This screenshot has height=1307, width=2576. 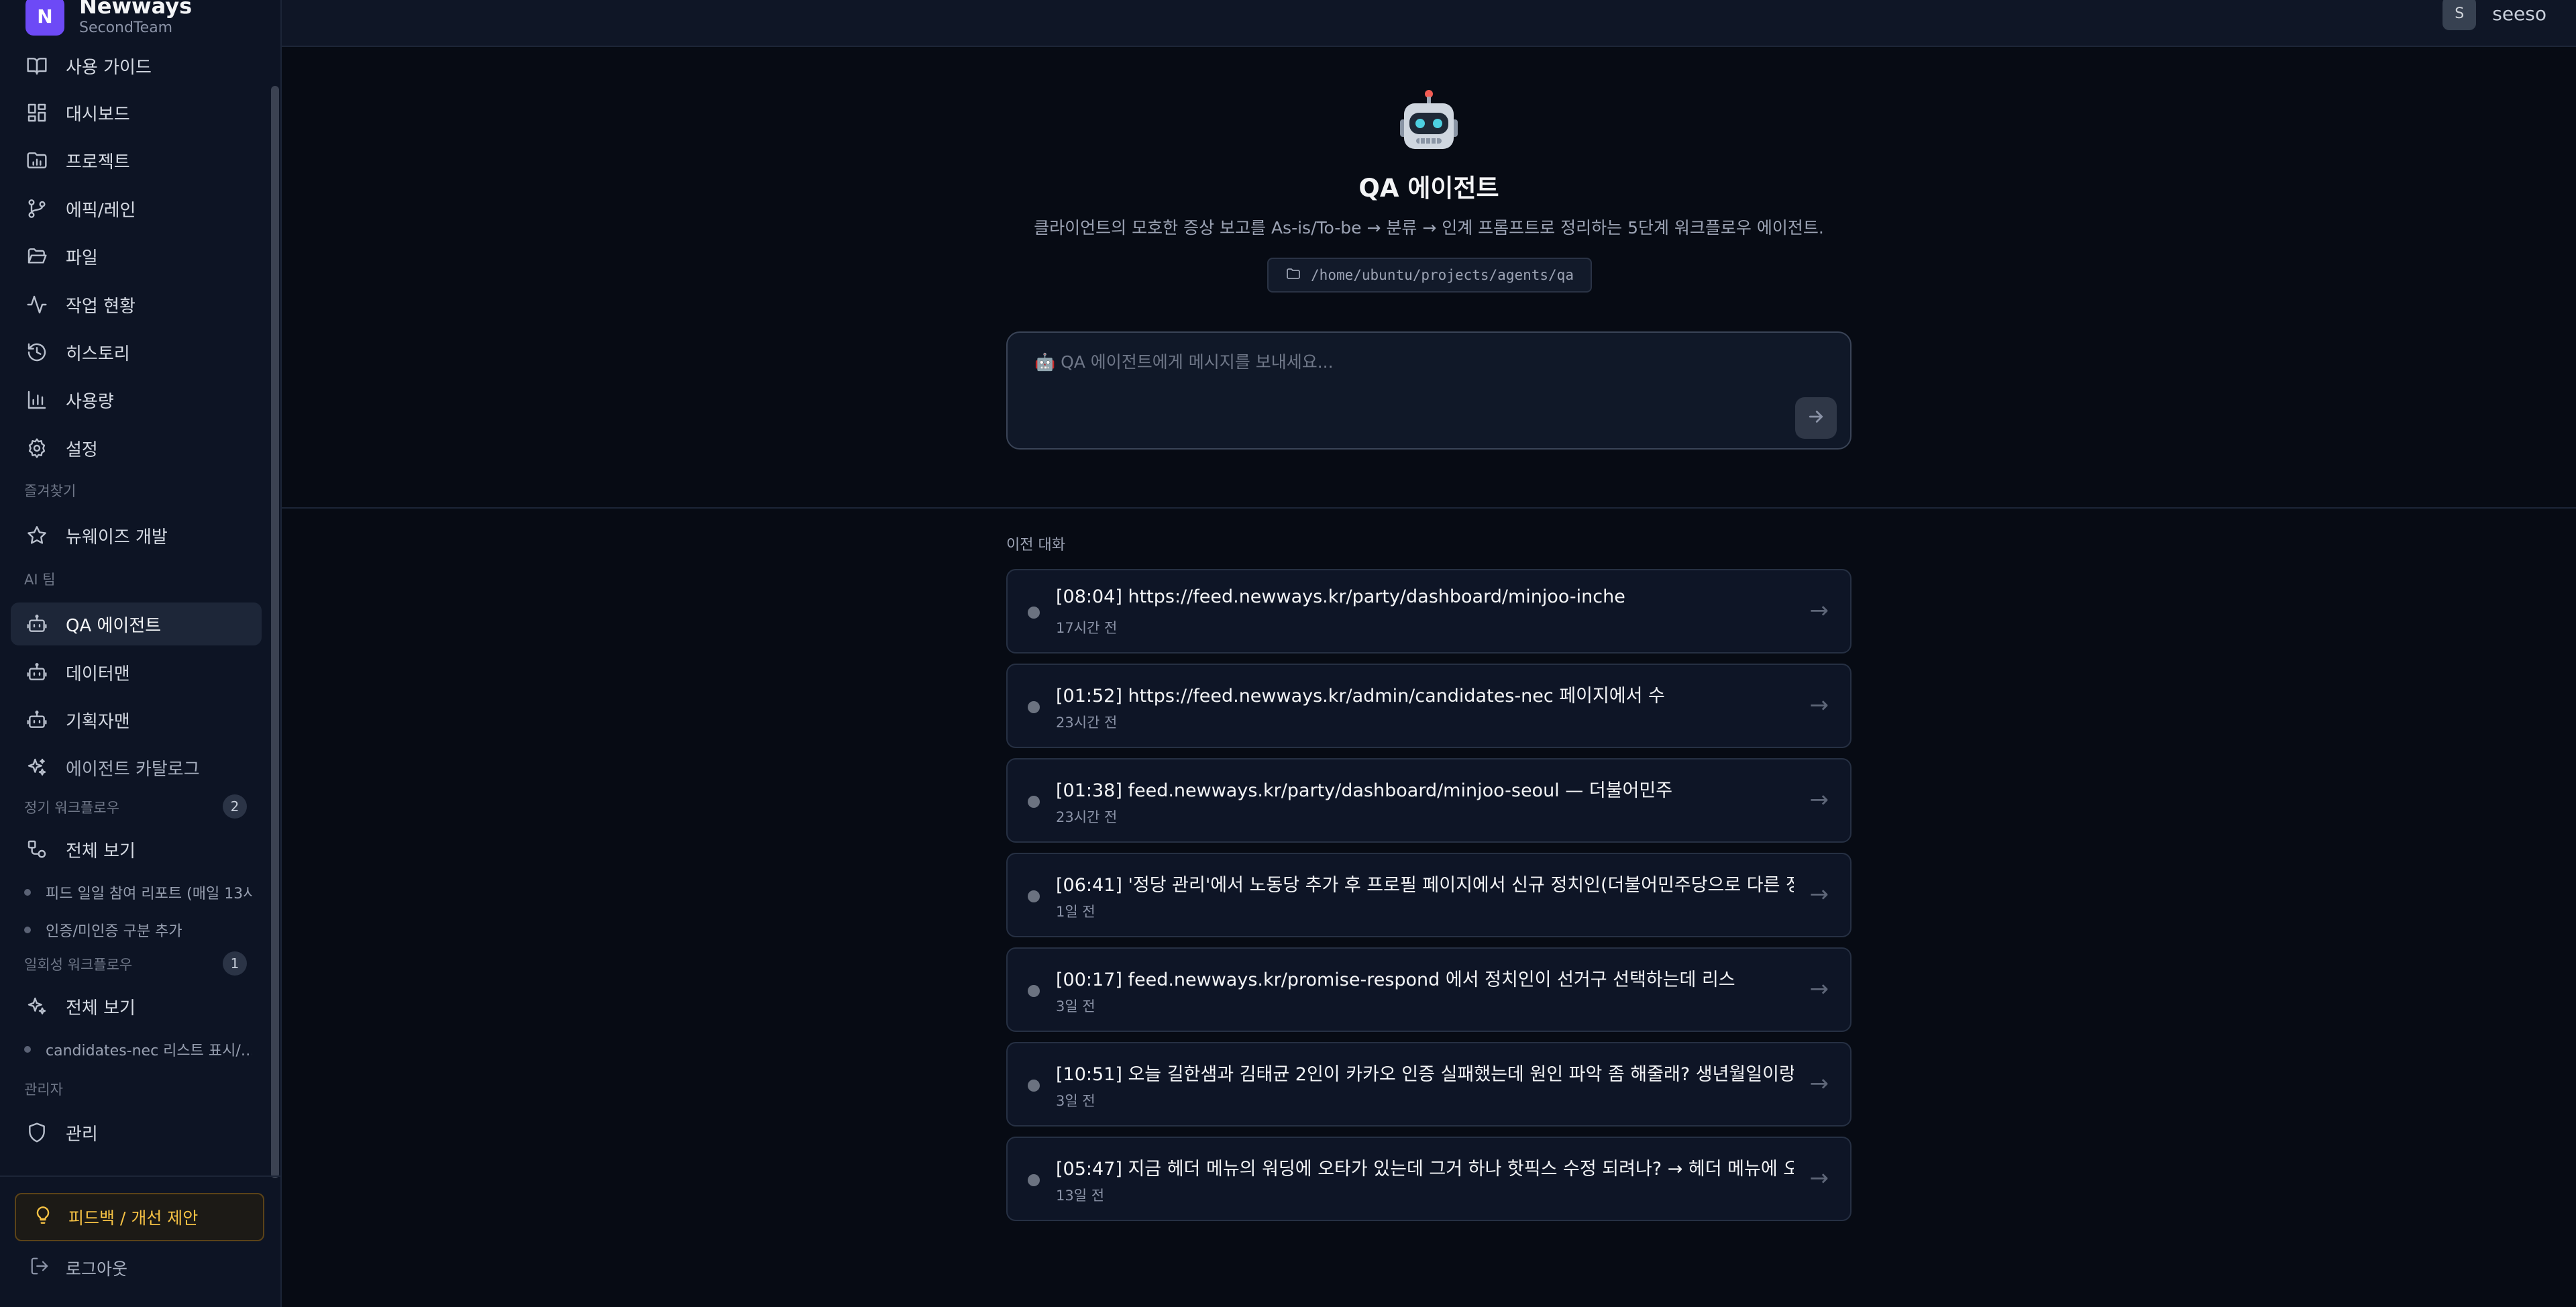 What do you see at coordinates (82, 449) in the screenshot?
I see `sidebar-item-label: 설정` at bounding box center [82, 449].